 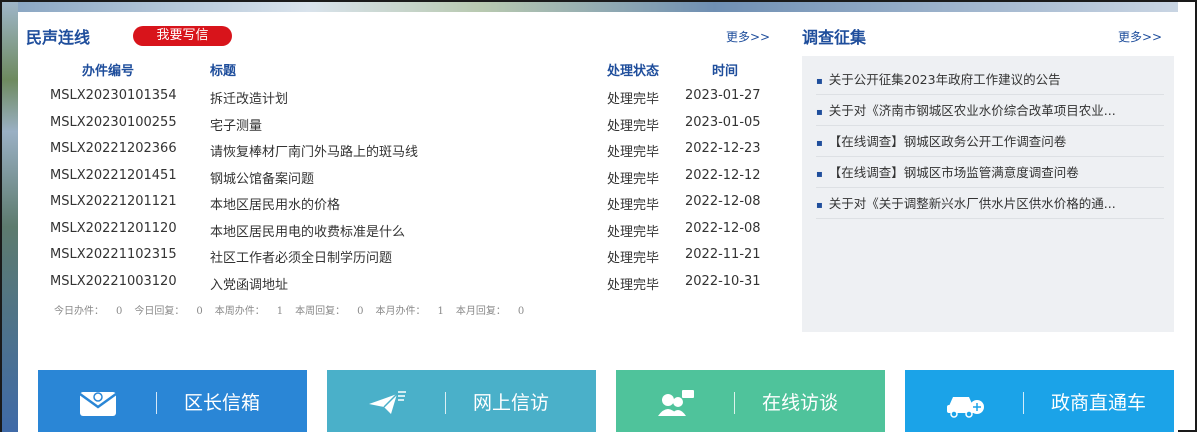 I want to click on service-button-1: 网上信访, so click(x=461, y=401).